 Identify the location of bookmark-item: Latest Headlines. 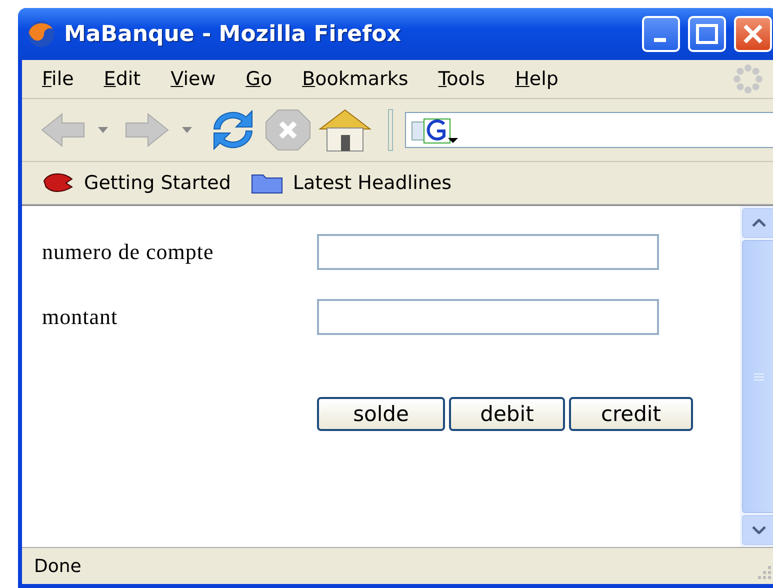
(351, 183).